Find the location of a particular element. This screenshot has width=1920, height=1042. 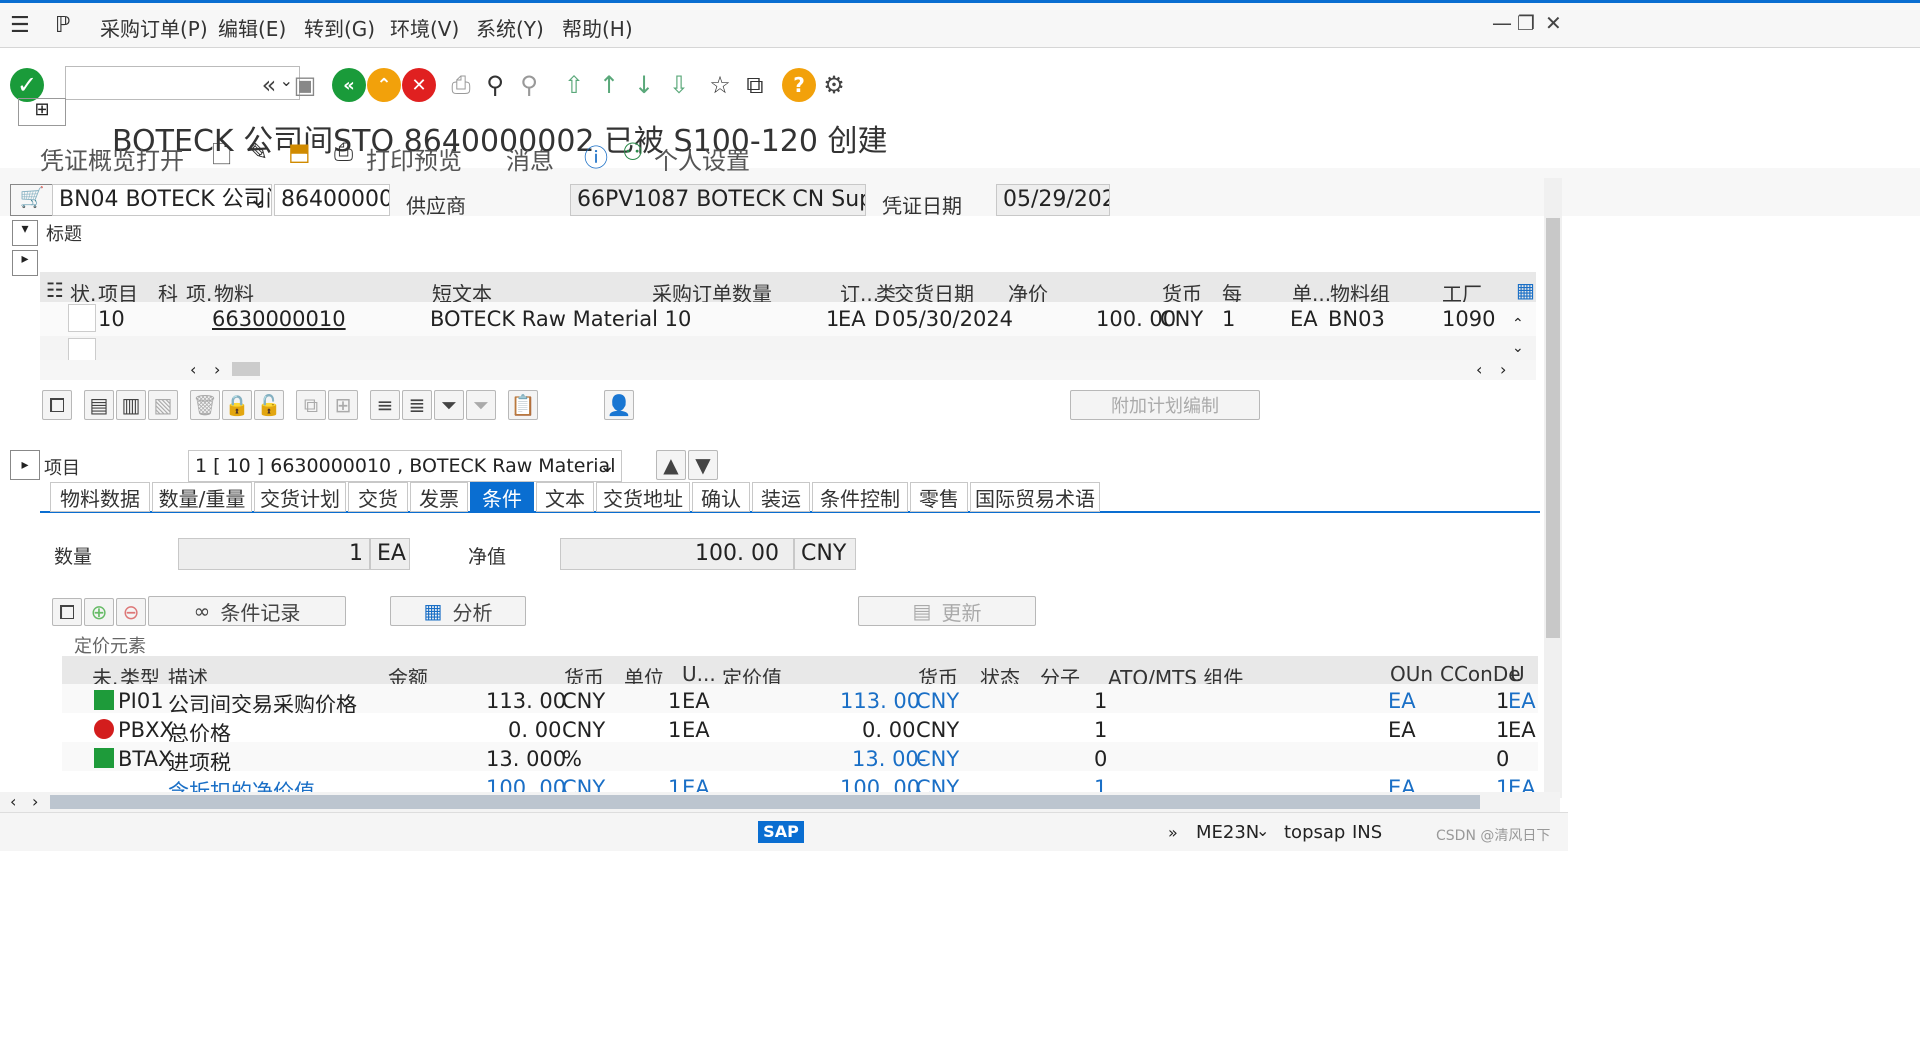

paste-icon: ⊞ is located at coordinates (343, 405).